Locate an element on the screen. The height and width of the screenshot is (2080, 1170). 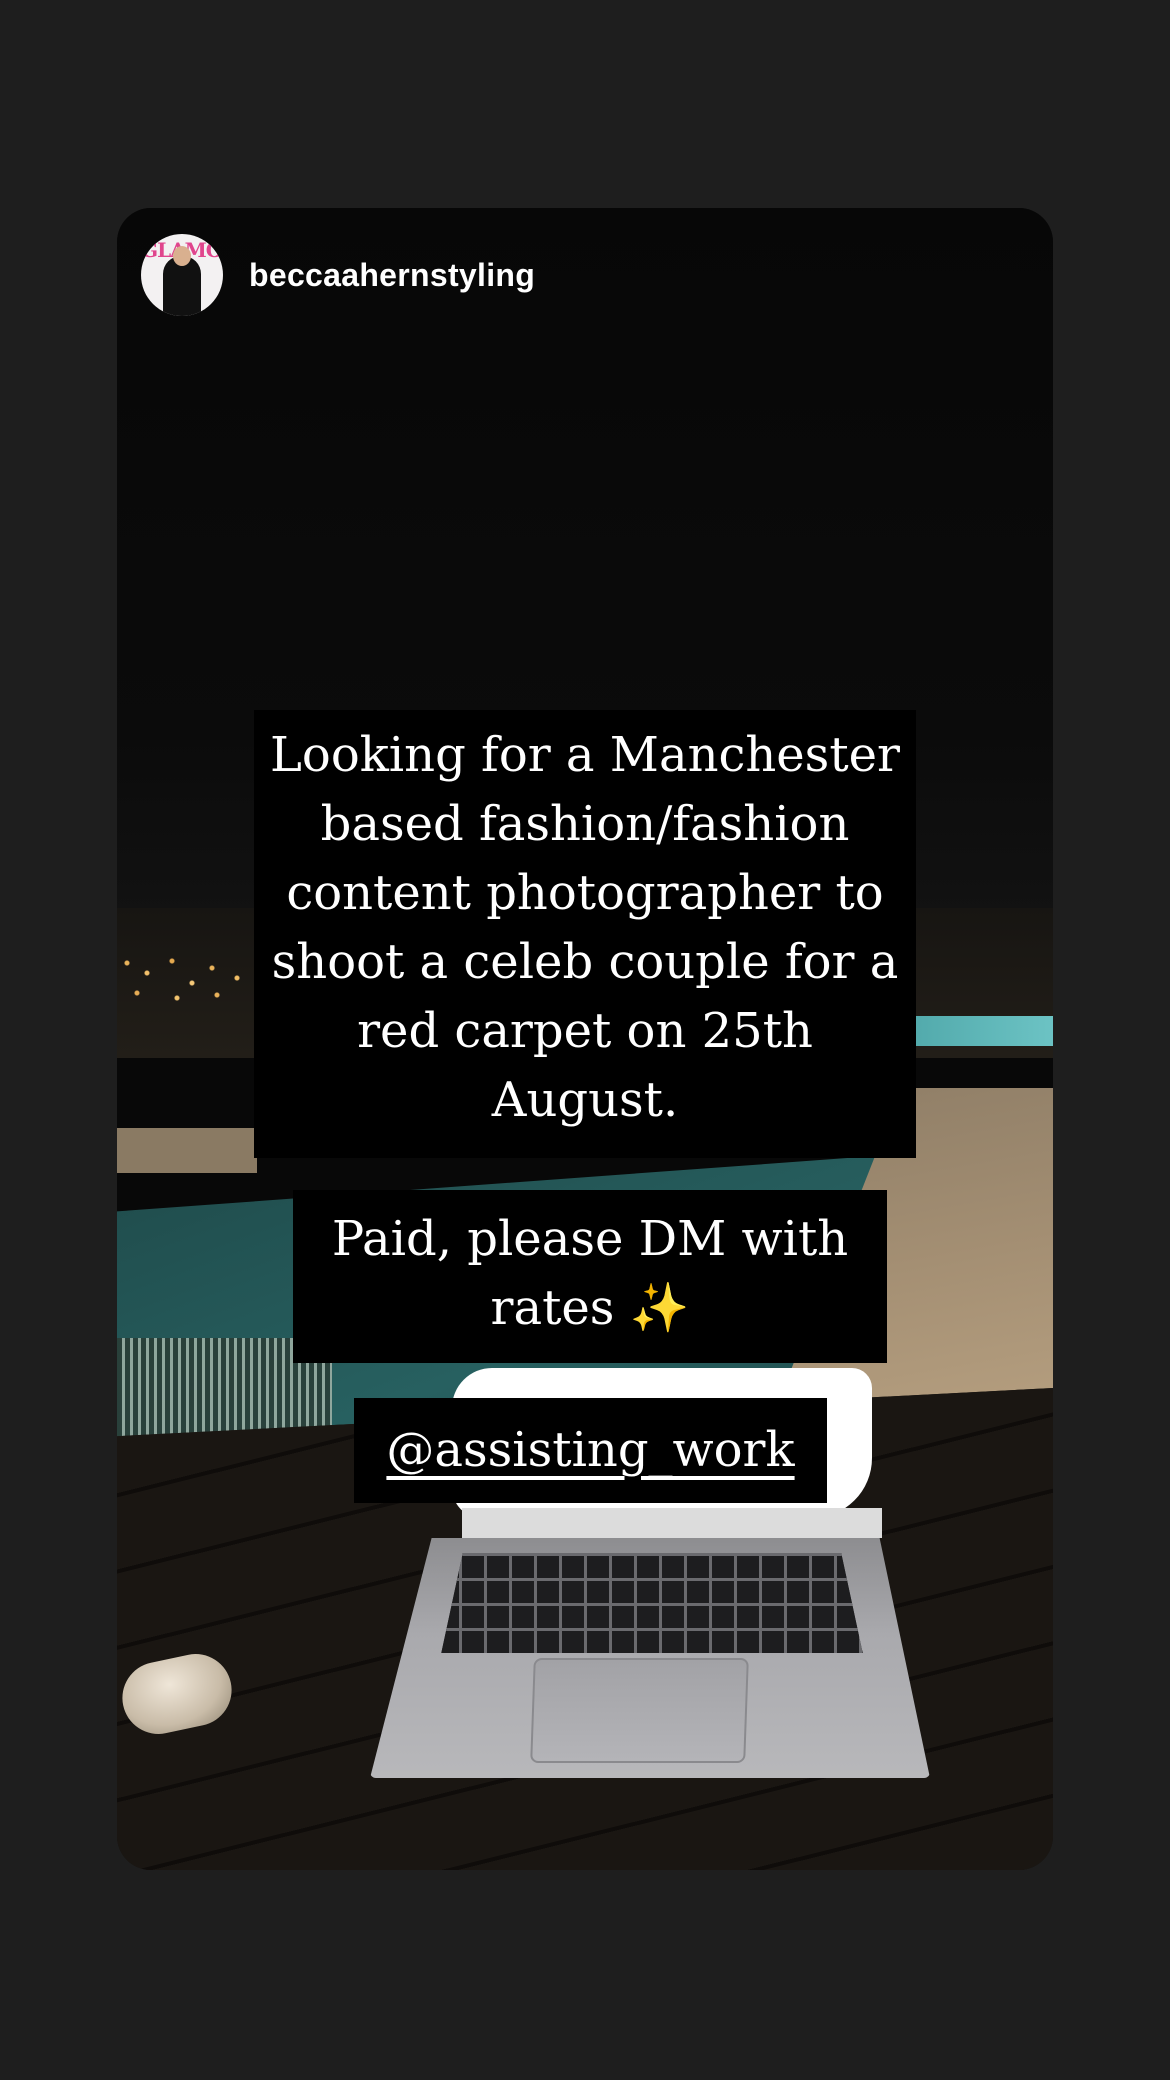
avatar-face is located at coordinates (182, 256).